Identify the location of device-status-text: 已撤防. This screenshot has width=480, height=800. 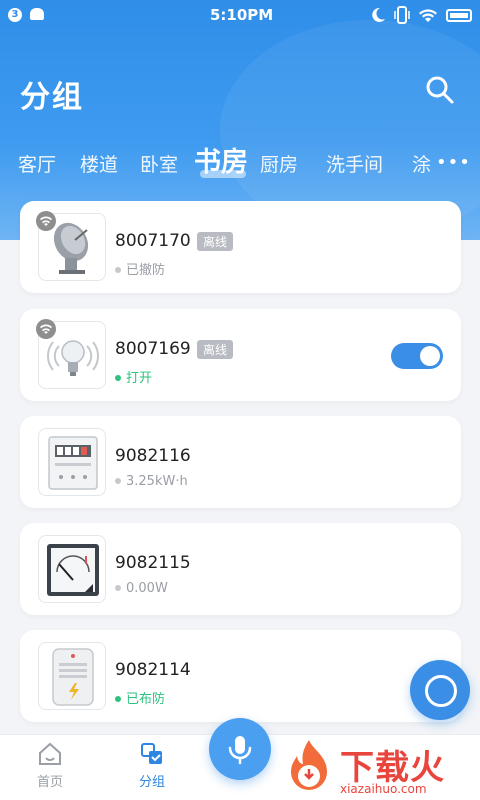
(146, 270).